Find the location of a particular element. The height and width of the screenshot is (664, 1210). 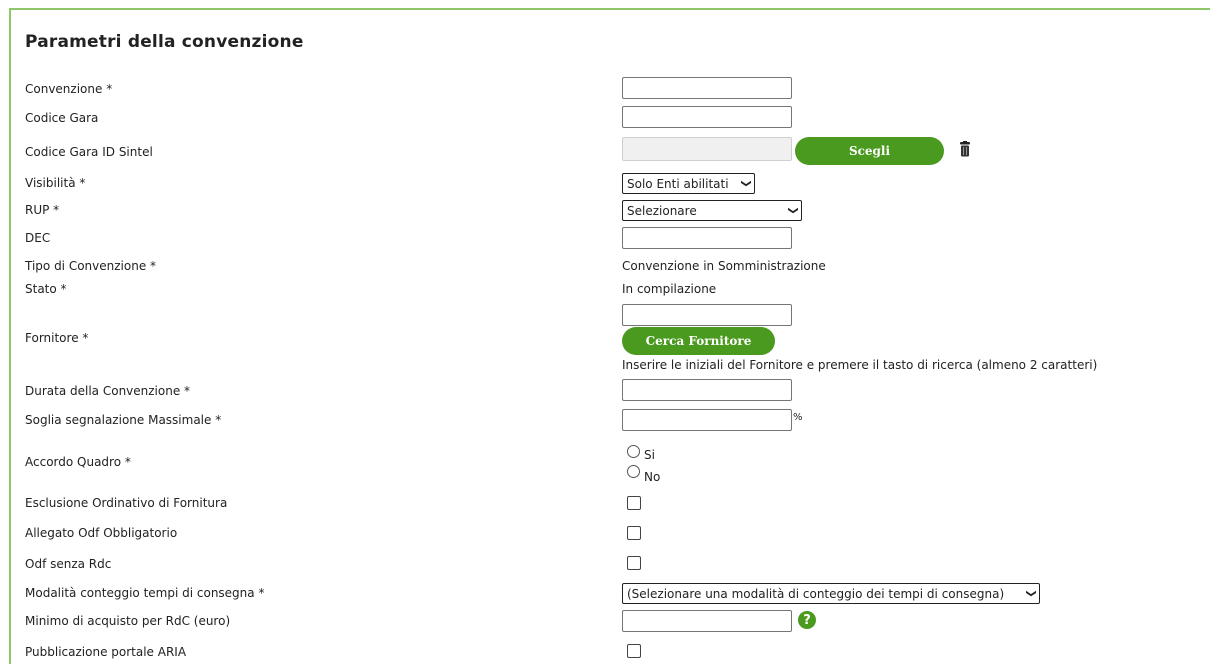

dec-label: DEC is located at coordinates (38, 238).